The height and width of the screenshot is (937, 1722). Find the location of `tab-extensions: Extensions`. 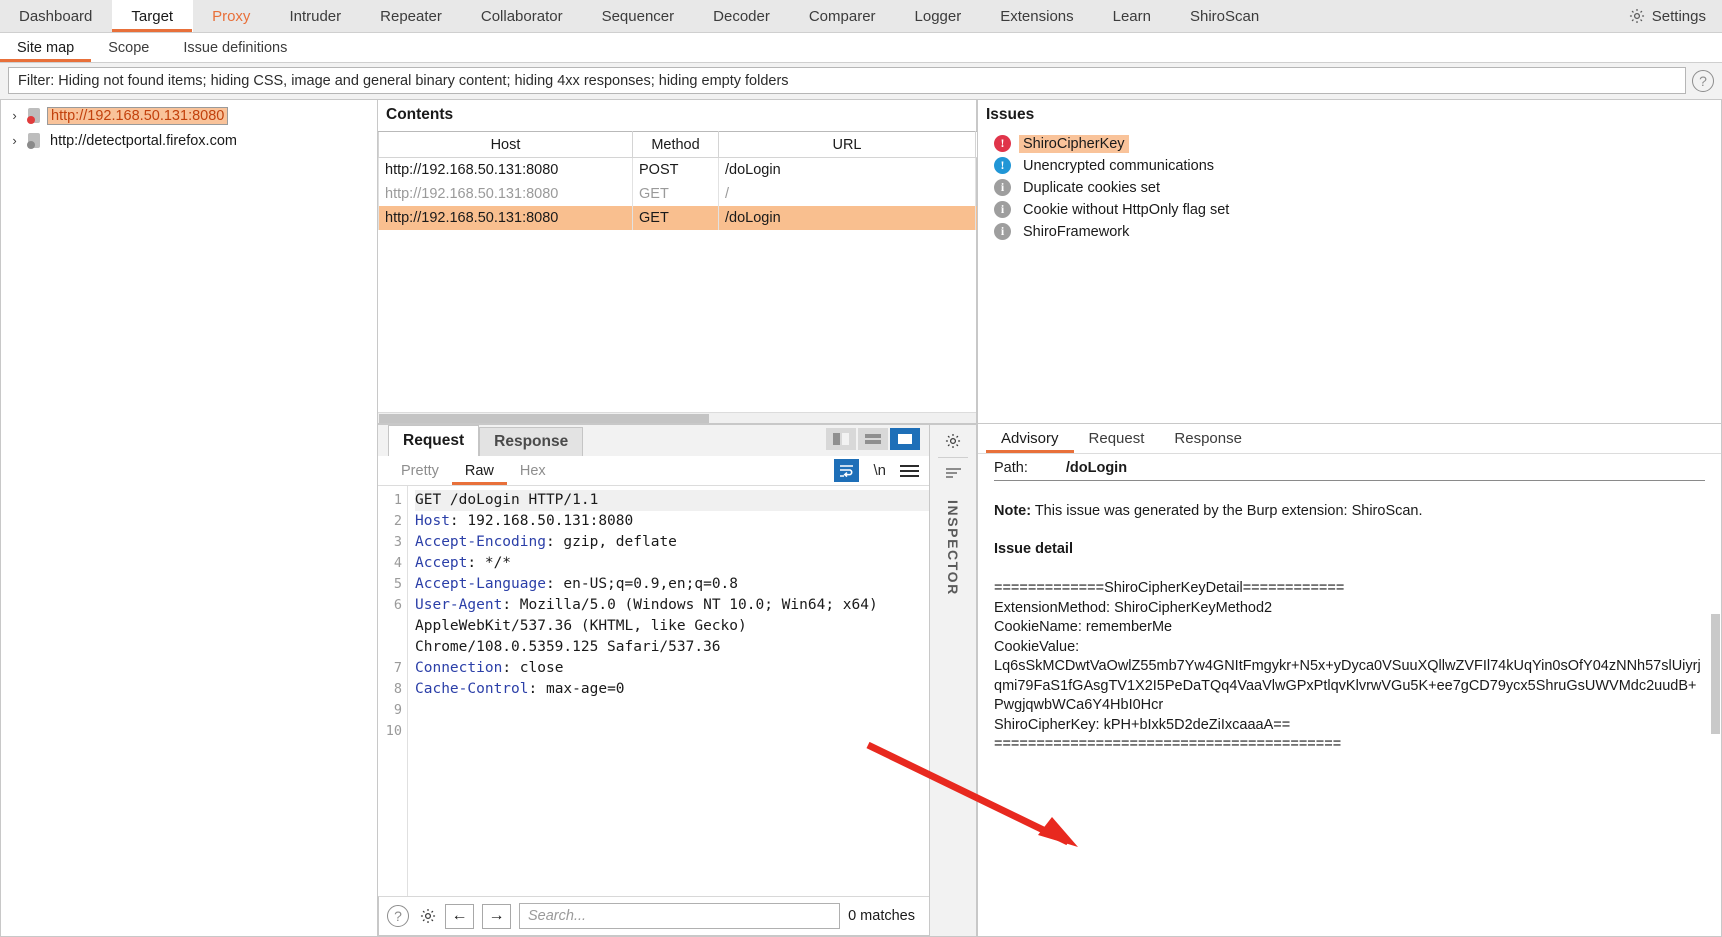

tab-extensions: Extensions is located at coordinates (1037, 16).